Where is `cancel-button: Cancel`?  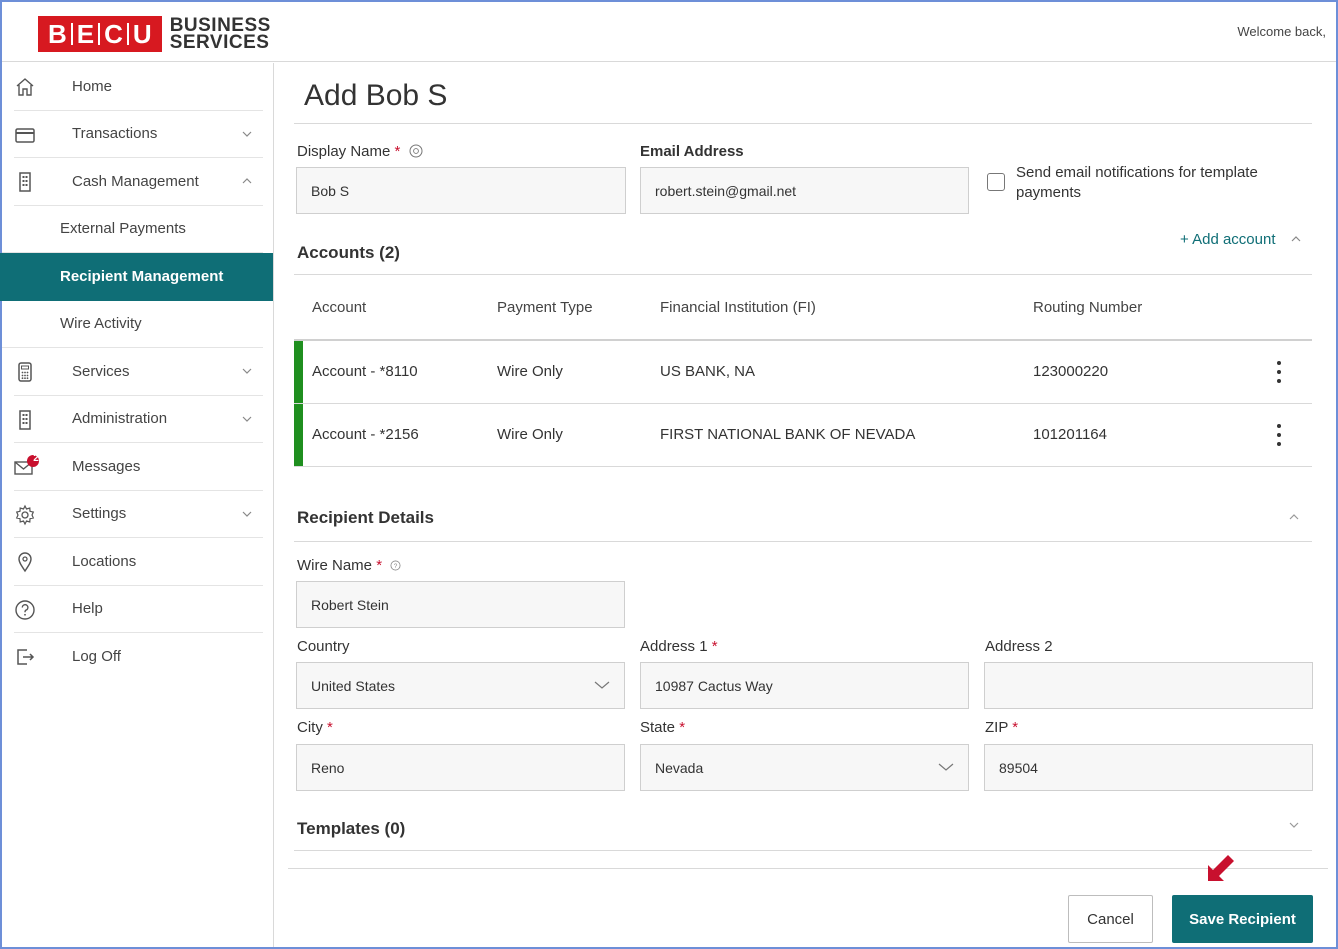
cancel-button: Cancel is located at coordinates (1110, 919).